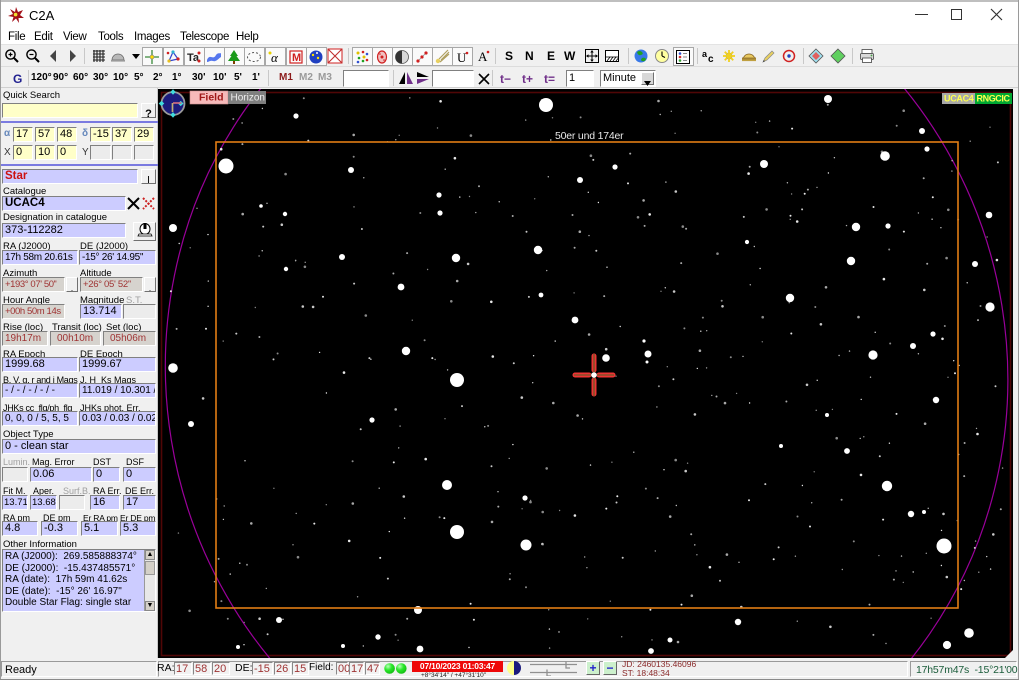 The width and height of the screenshot is (1019, 680). What do you see at coordinates (462, 57) in the screenshot?
I see `svg-text: U` at bounding box center [462, 57].